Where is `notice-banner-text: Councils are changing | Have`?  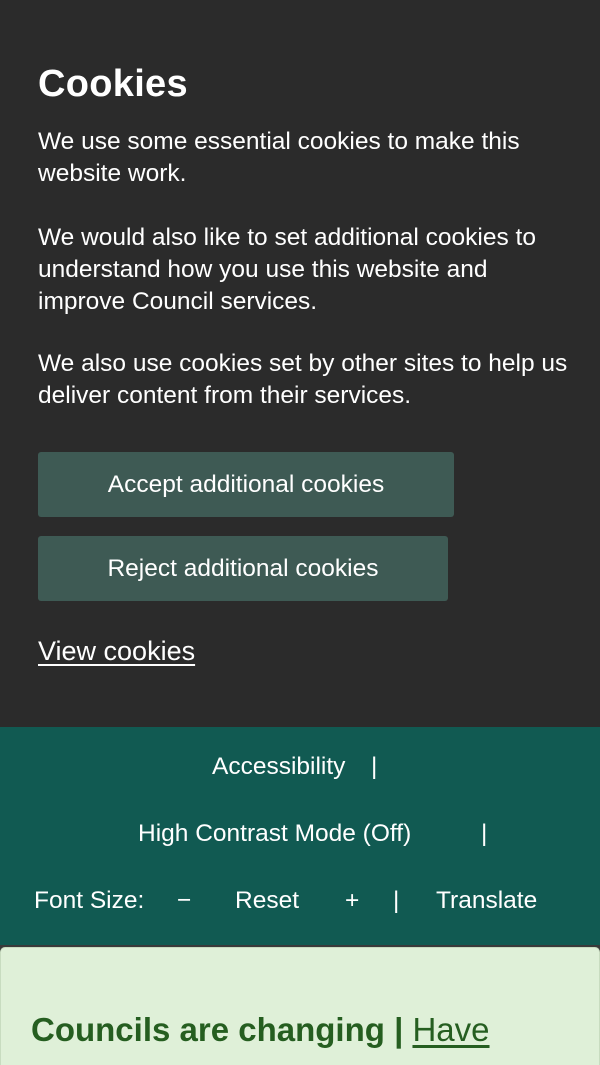
notice-banner-text: Councils are changing | Have is located at coordinates (260, 1030).